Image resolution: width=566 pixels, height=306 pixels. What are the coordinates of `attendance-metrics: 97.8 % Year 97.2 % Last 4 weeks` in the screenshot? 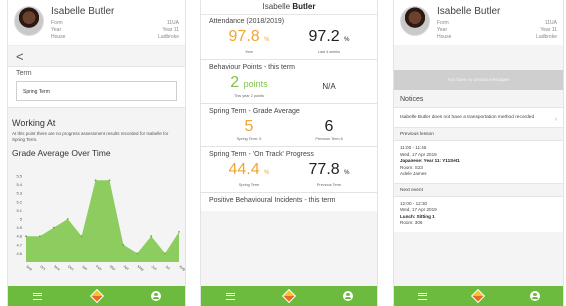 It's located at (289, 41).